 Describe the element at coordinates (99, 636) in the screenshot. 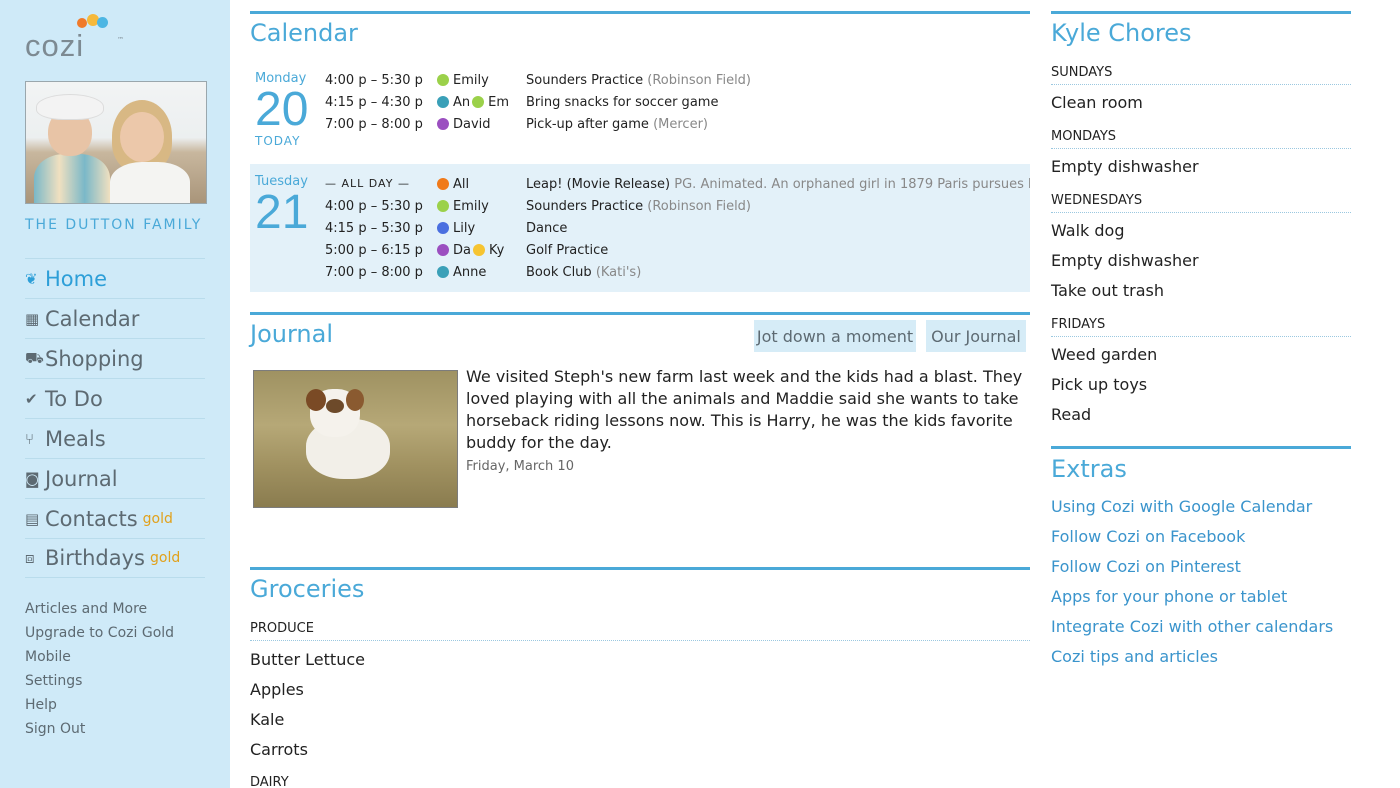

I see `sidebar-link-upgrade-to-cozi-gold: Upgrade to Cozi Gold` at that location.